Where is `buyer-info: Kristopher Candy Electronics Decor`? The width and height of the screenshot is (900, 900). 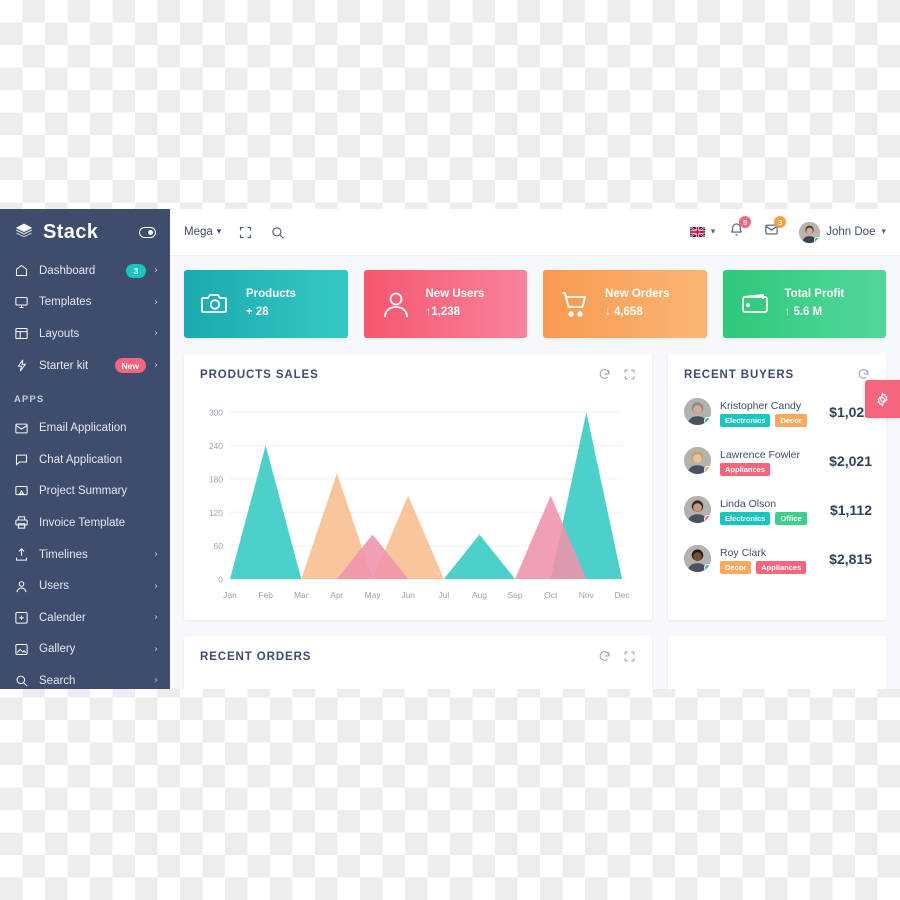
buyer-info: Kristopher Candy Electronics Decor is located at coordinates (771, 411).